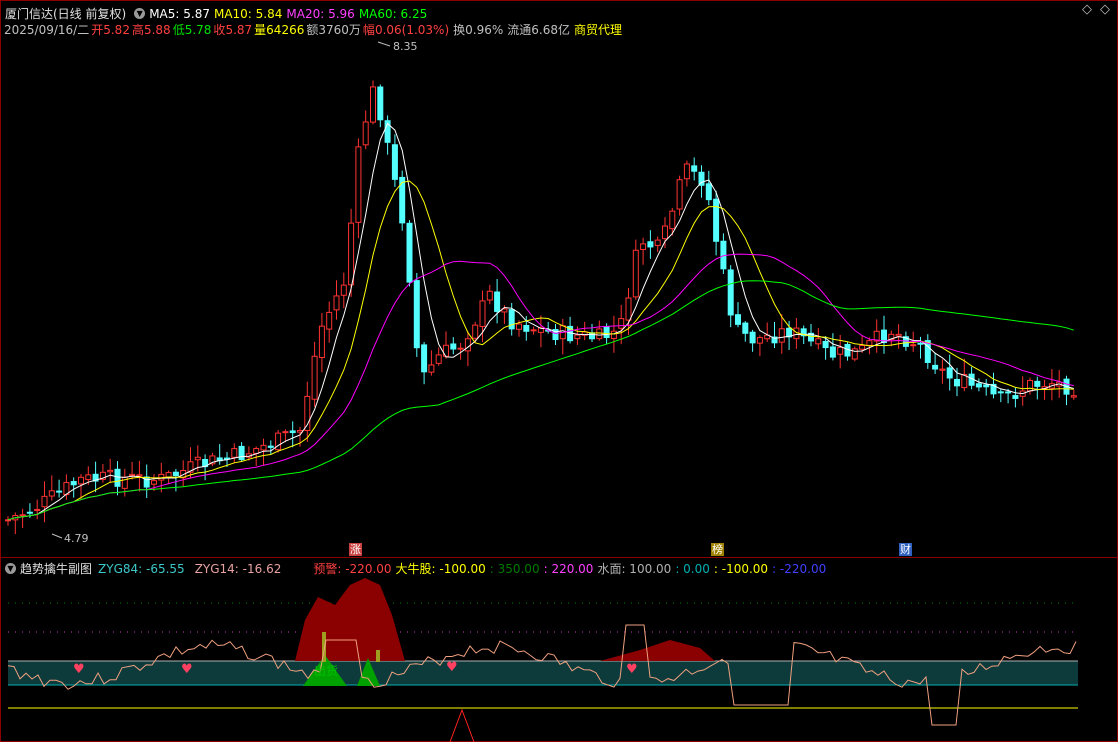 The image size is (1118, 742). I want to click on high-label: 高, so click(137, 30).